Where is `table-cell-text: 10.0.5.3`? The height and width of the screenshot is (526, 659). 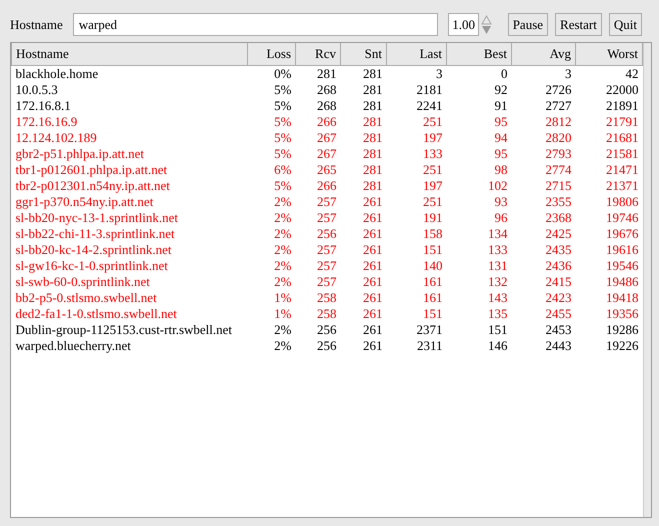
table-cell-text: 10.0.5.3 is located at coordinates (36, 90).